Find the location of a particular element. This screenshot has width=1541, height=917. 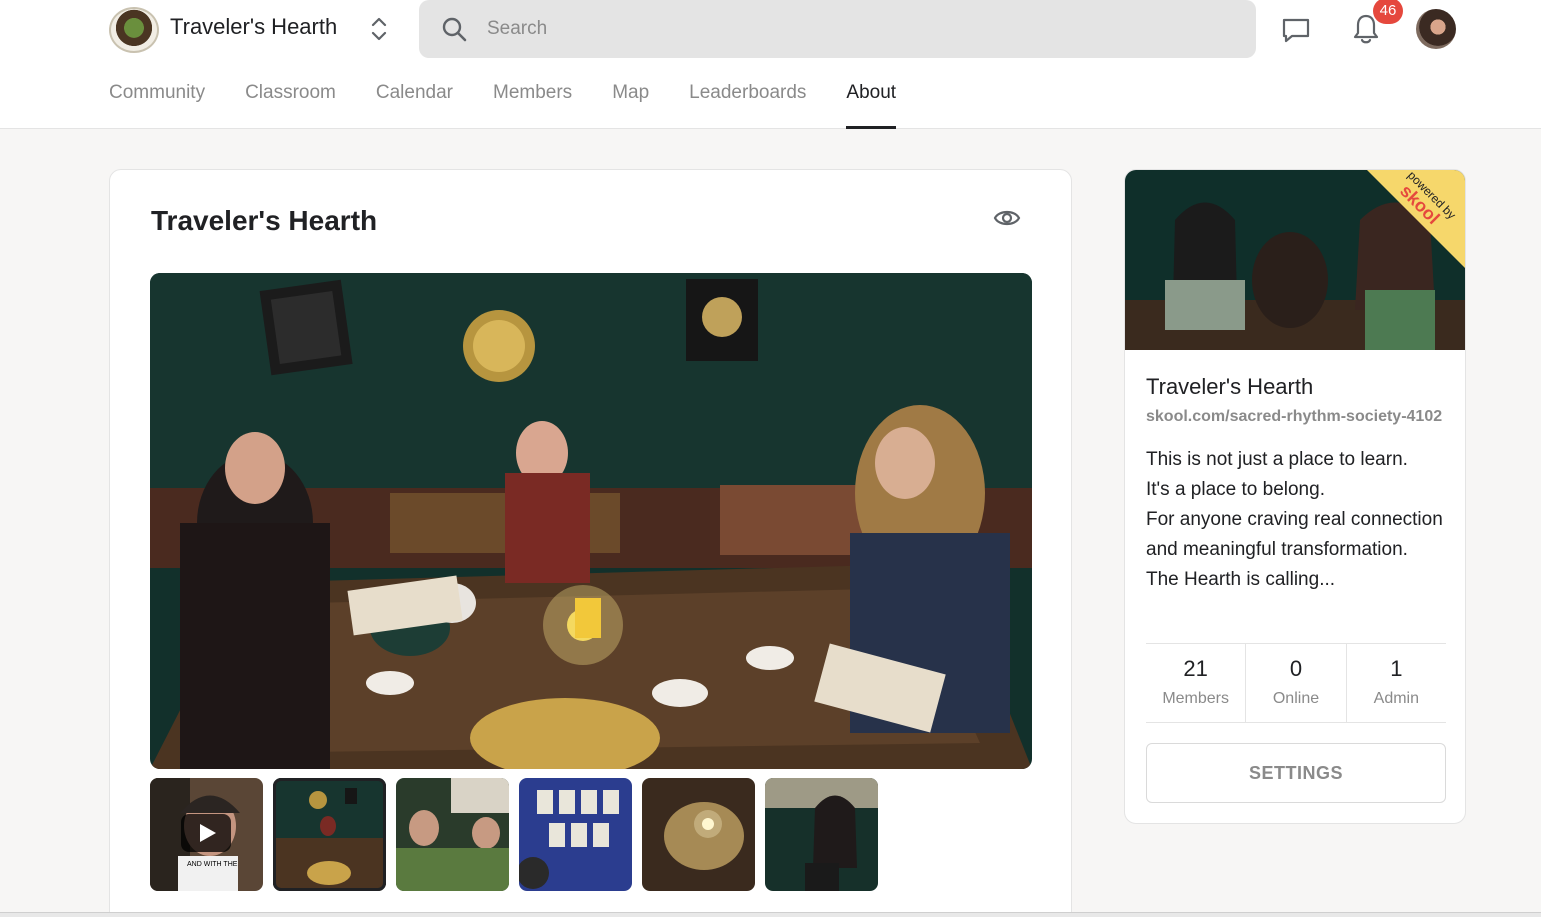

thumbnail-caption: AND WITH THE is located at coordinates (212, 864).